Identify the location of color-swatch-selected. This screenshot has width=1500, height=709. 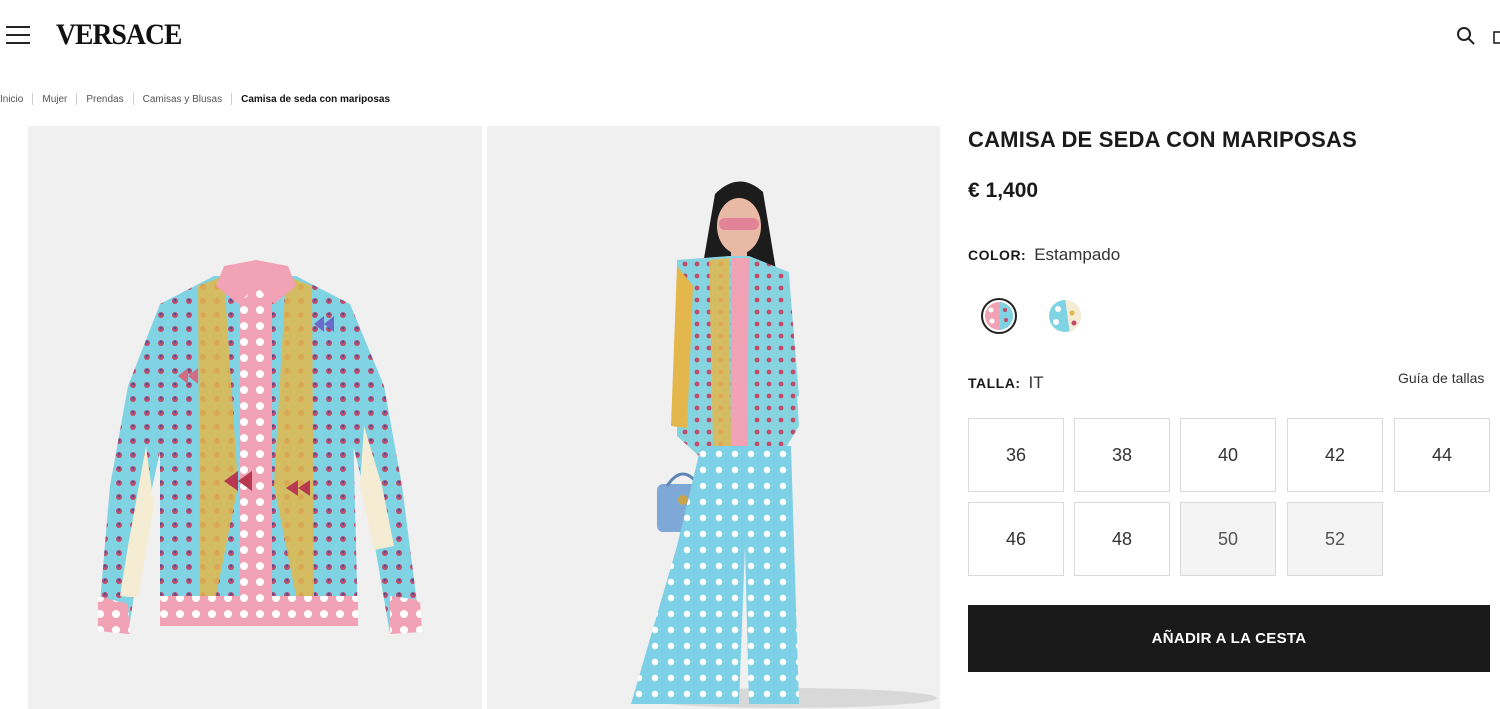
(999, 316).